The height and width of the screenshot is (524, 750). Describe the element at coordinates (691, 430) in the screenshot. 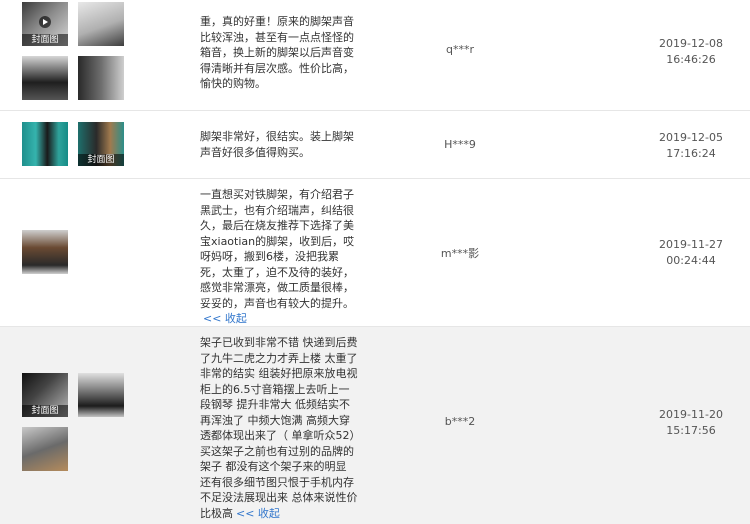

I see `review-date-time: 15:17:56` at that location.